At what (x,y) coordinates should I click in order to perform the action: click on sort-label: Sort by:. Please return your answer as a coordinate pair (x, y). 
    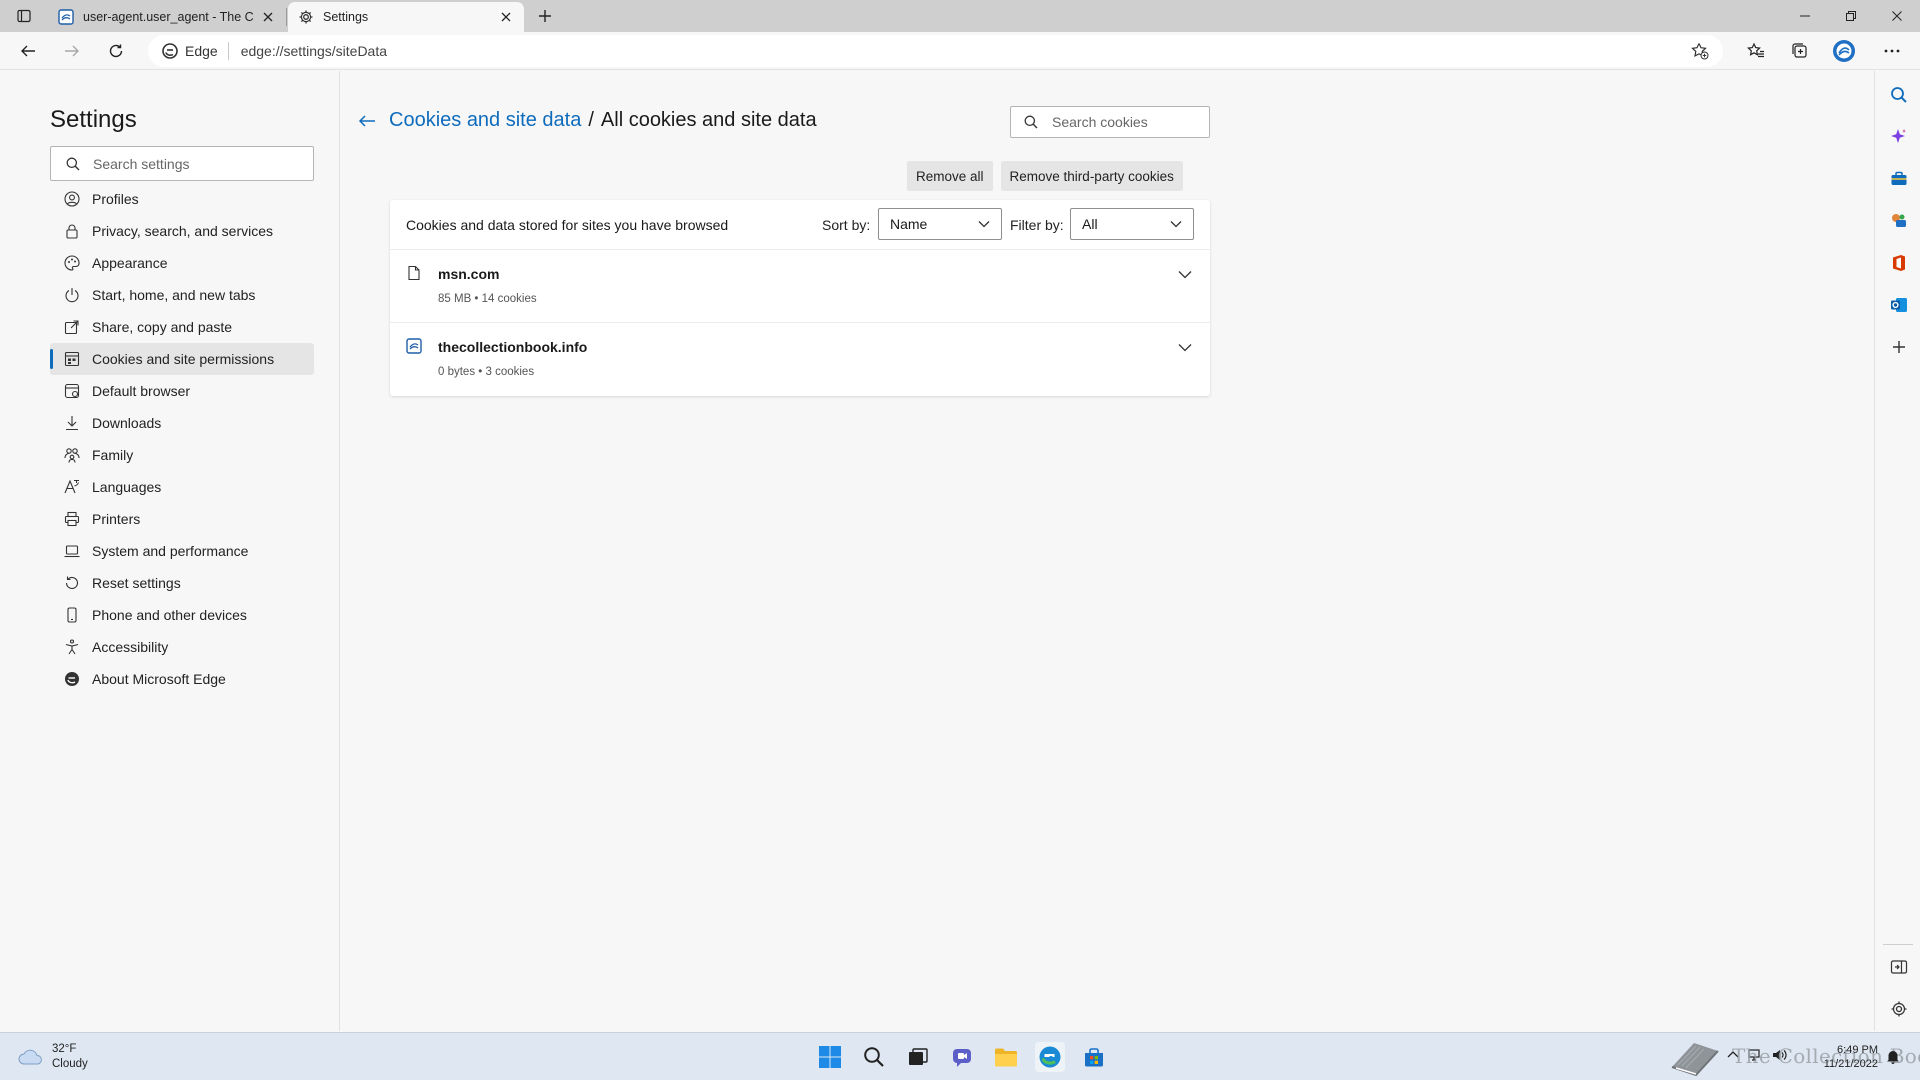
    Looking at the image, I should click on (846, 225).